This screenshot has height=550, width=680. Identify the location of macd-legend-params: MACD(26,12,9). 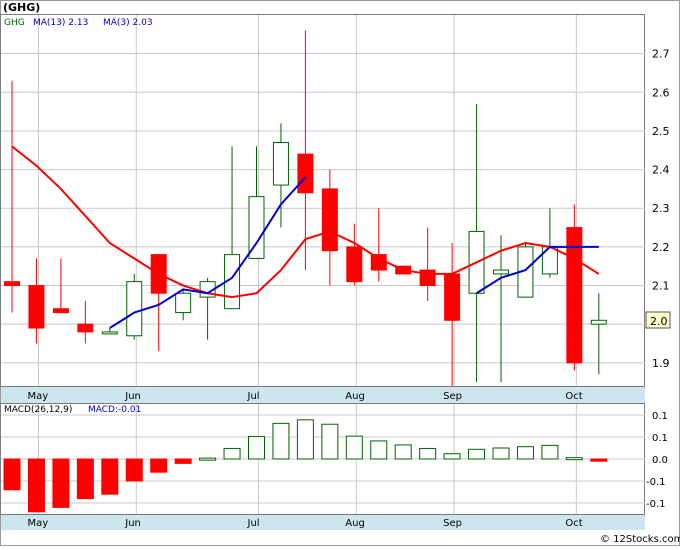
(38, 410).